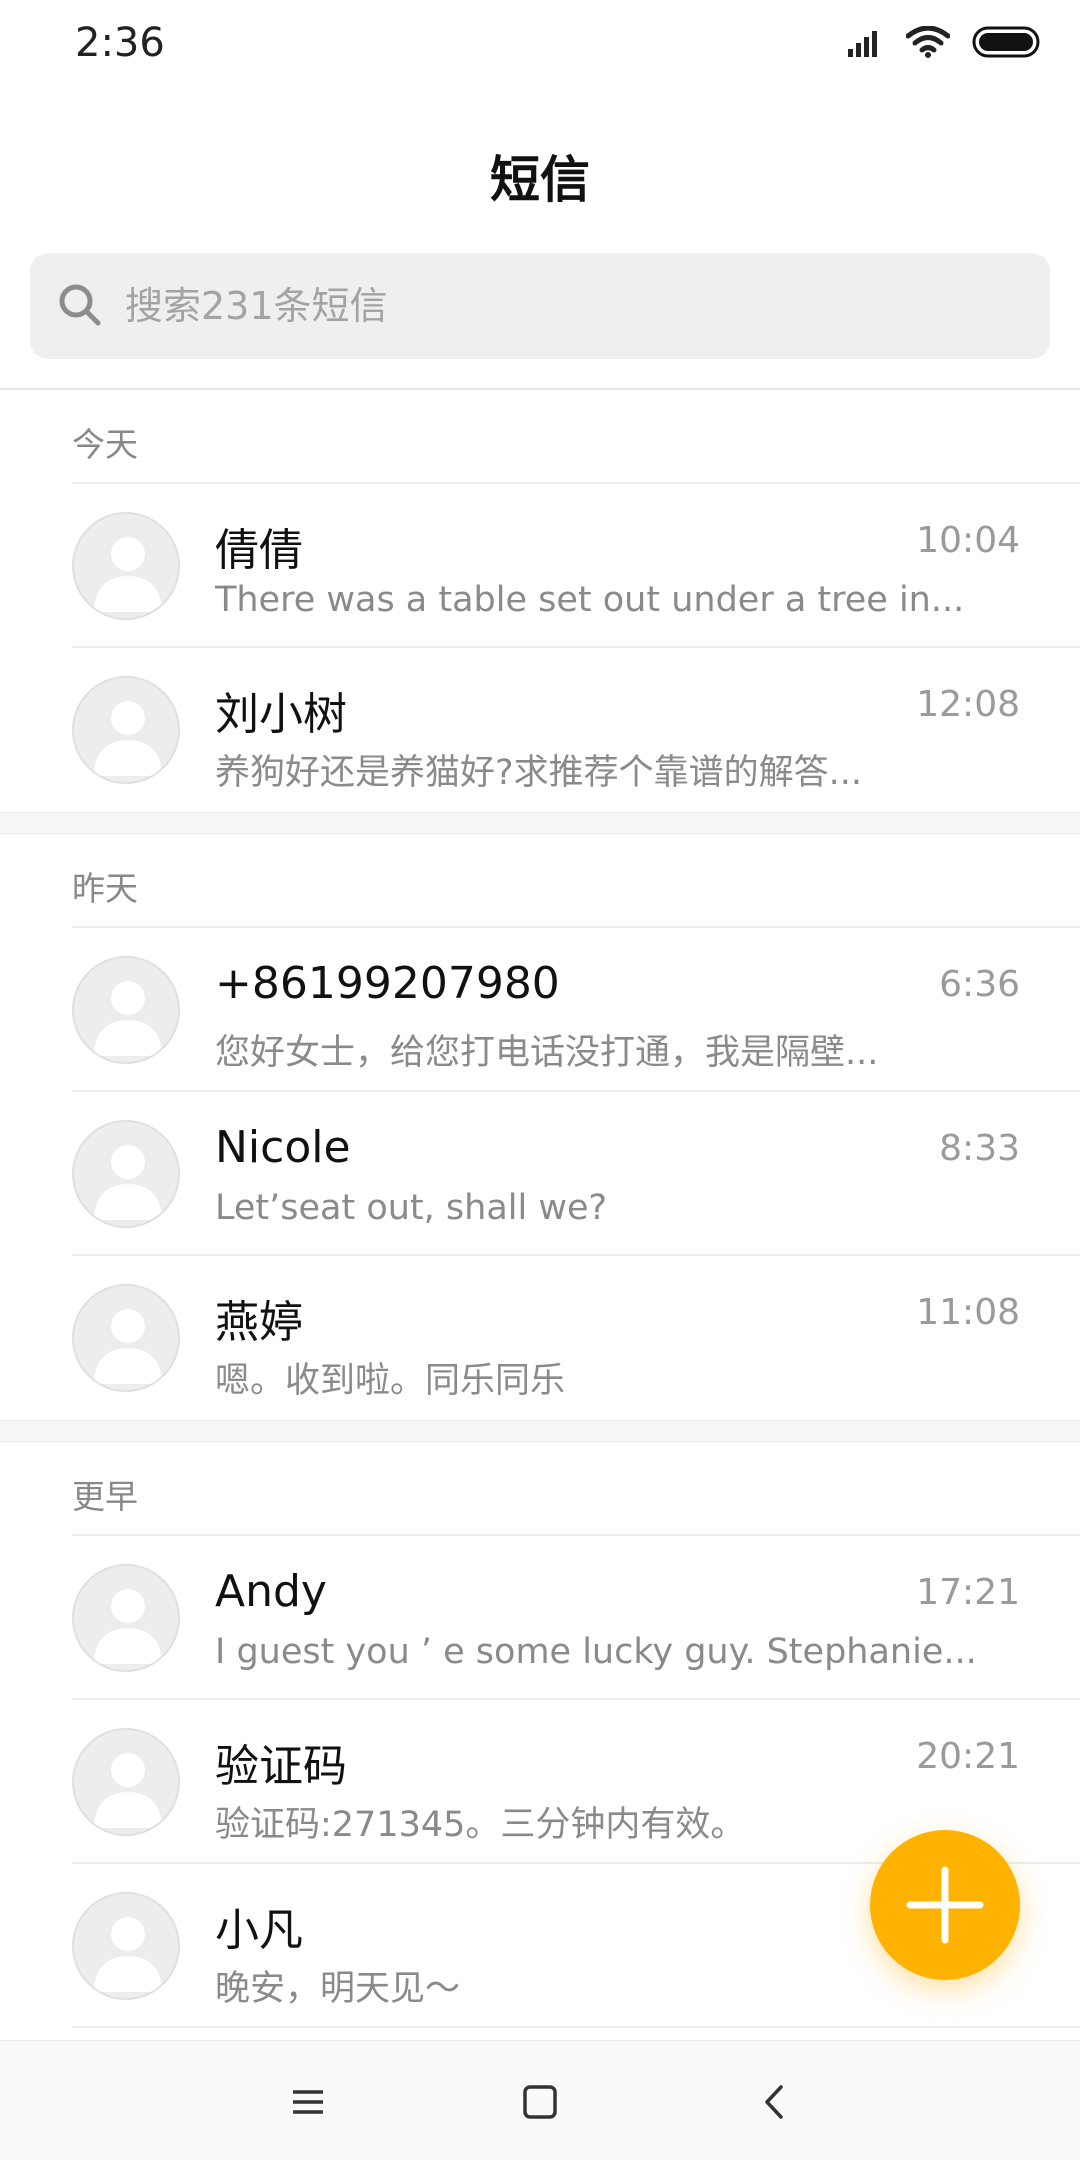  I want to click on contact-name: Andy, so click(271, 1591).